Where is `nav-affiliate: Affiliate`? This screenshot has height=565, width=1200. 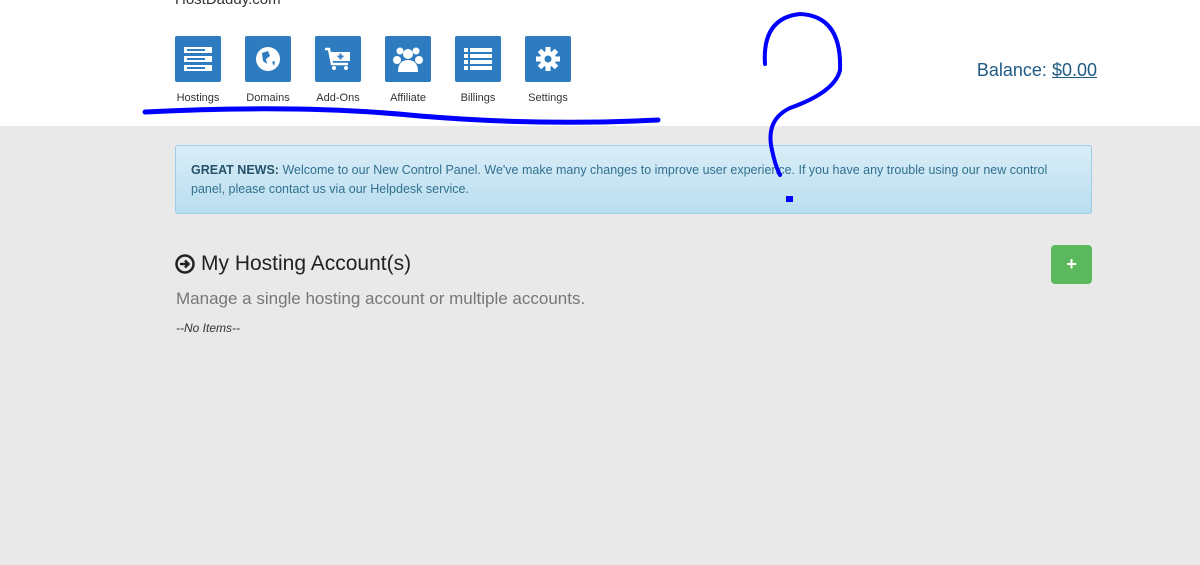 nav-affiliate: Affiliate is located at coordinates (420, 70).